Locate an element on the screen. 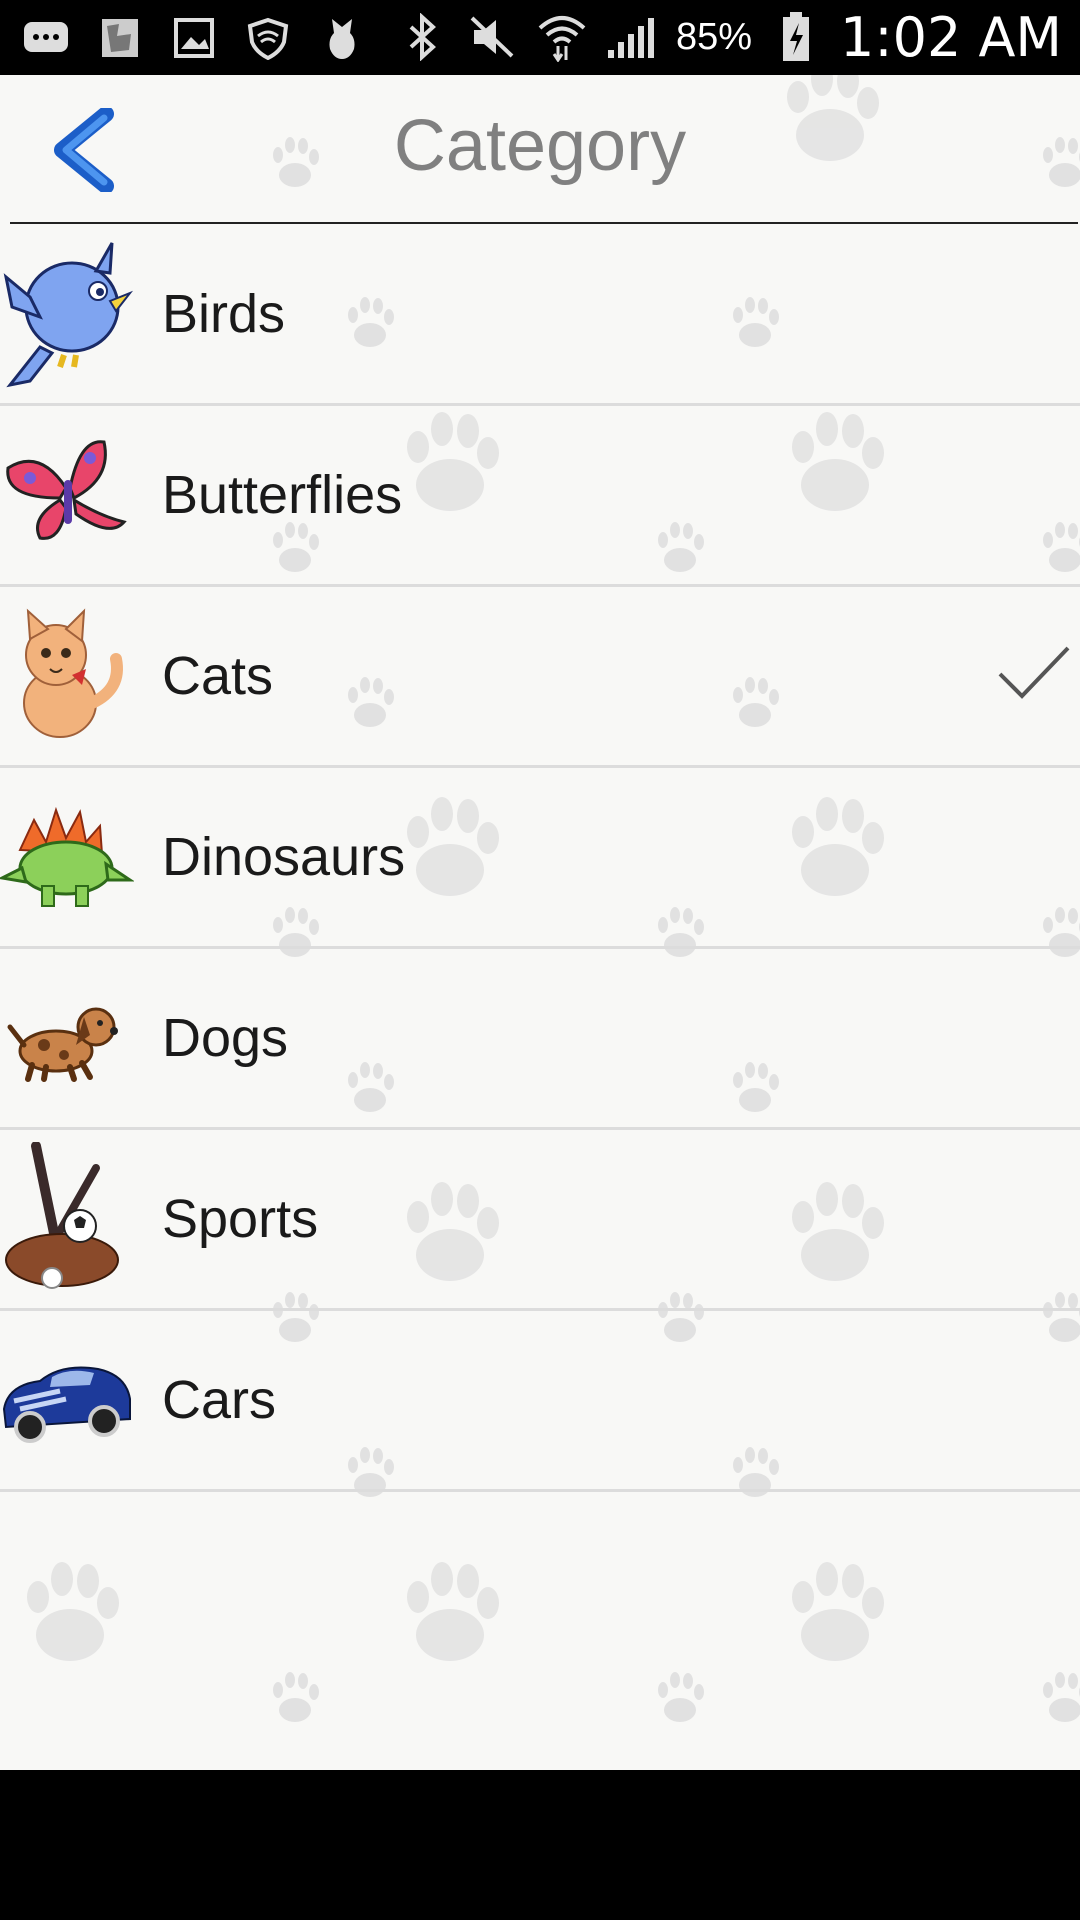 This screenshot has width=1080, height=1920. image-icon is located at coordinates (120, 38).